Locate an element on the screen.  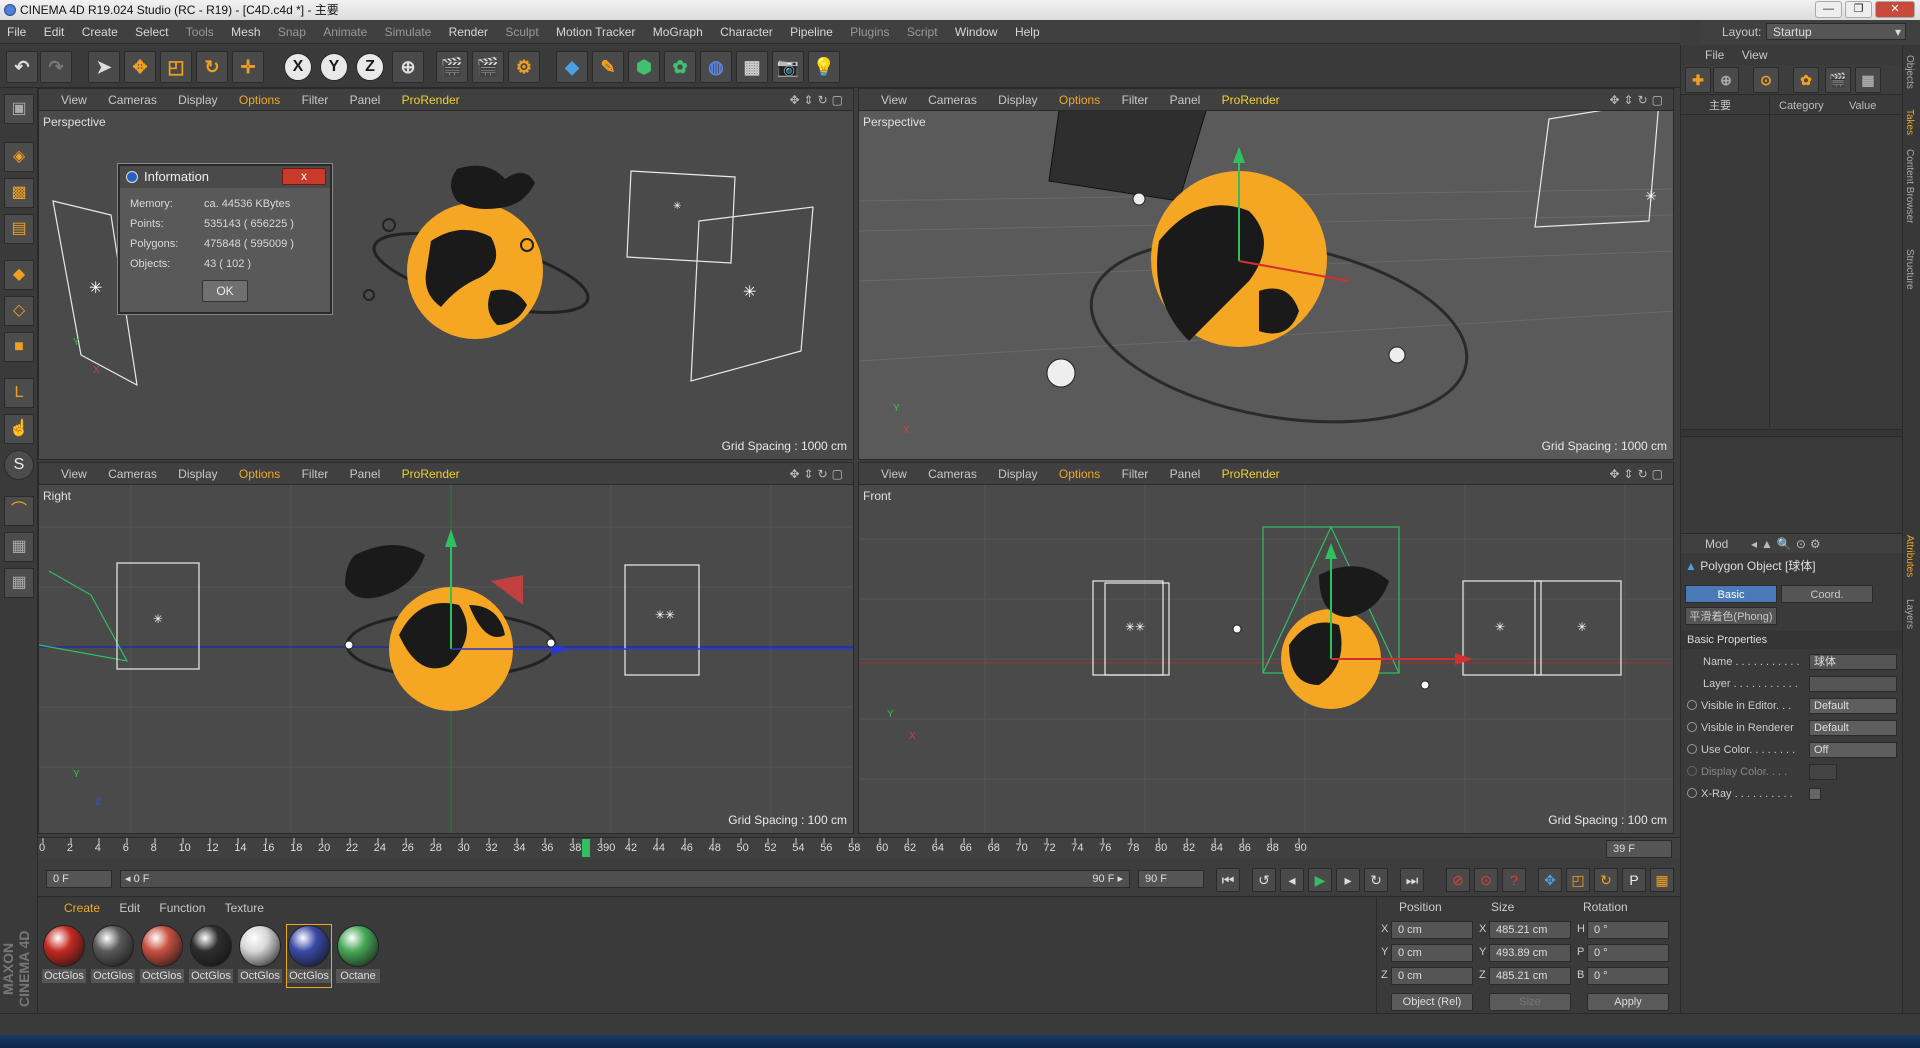
subdivision-icon: ⬢ is located at coordinates (644, 67).